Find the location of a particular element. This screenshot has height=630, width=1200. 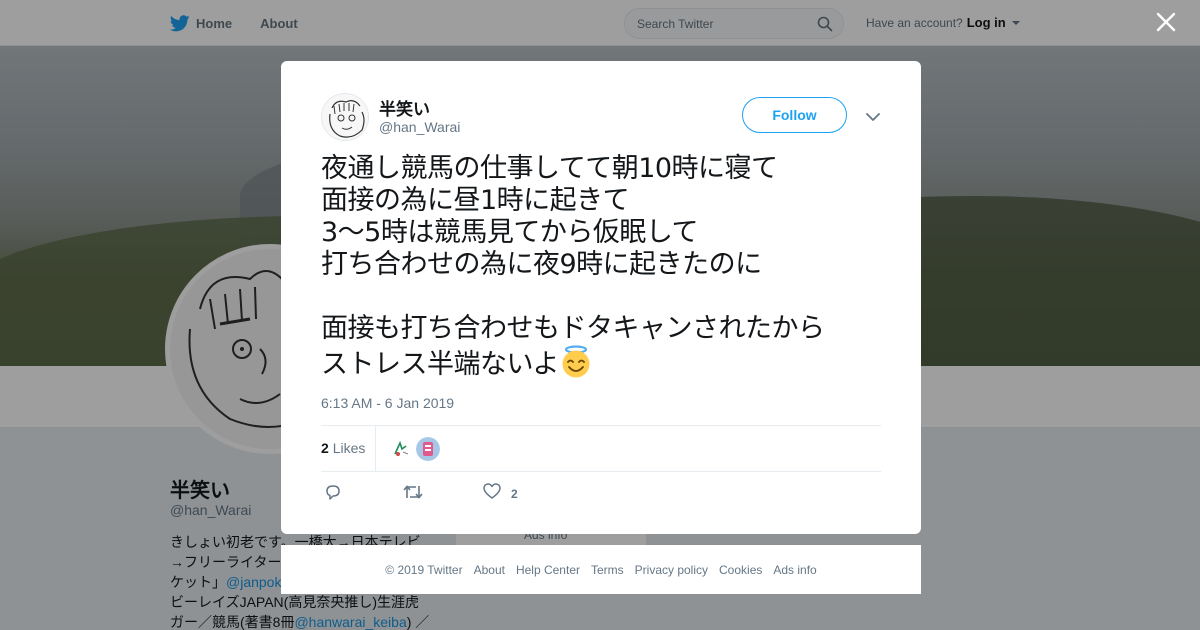

footer-link: © 2019 Twitter is located at coordinates (423, 570).